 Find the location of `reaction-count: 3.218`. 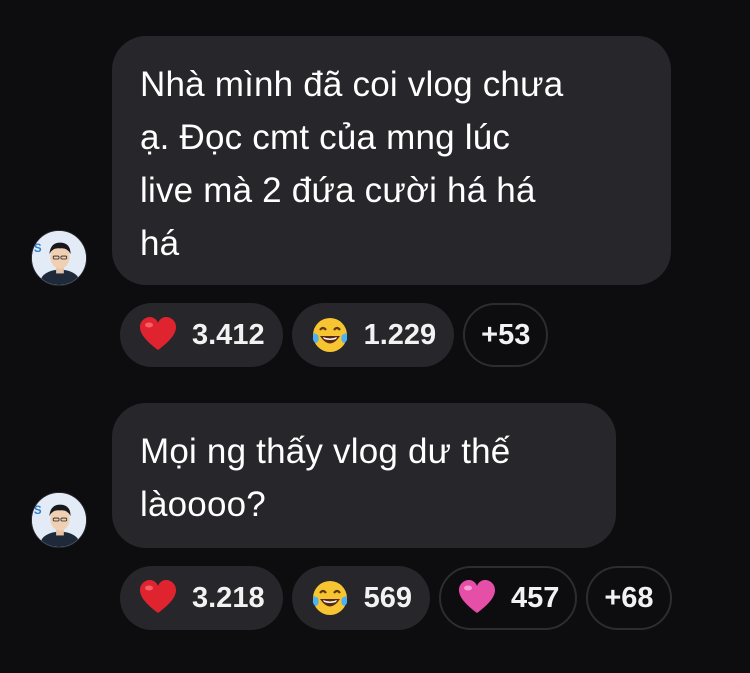

reaction-count: 3.218 is located at coordinates (228, 597).